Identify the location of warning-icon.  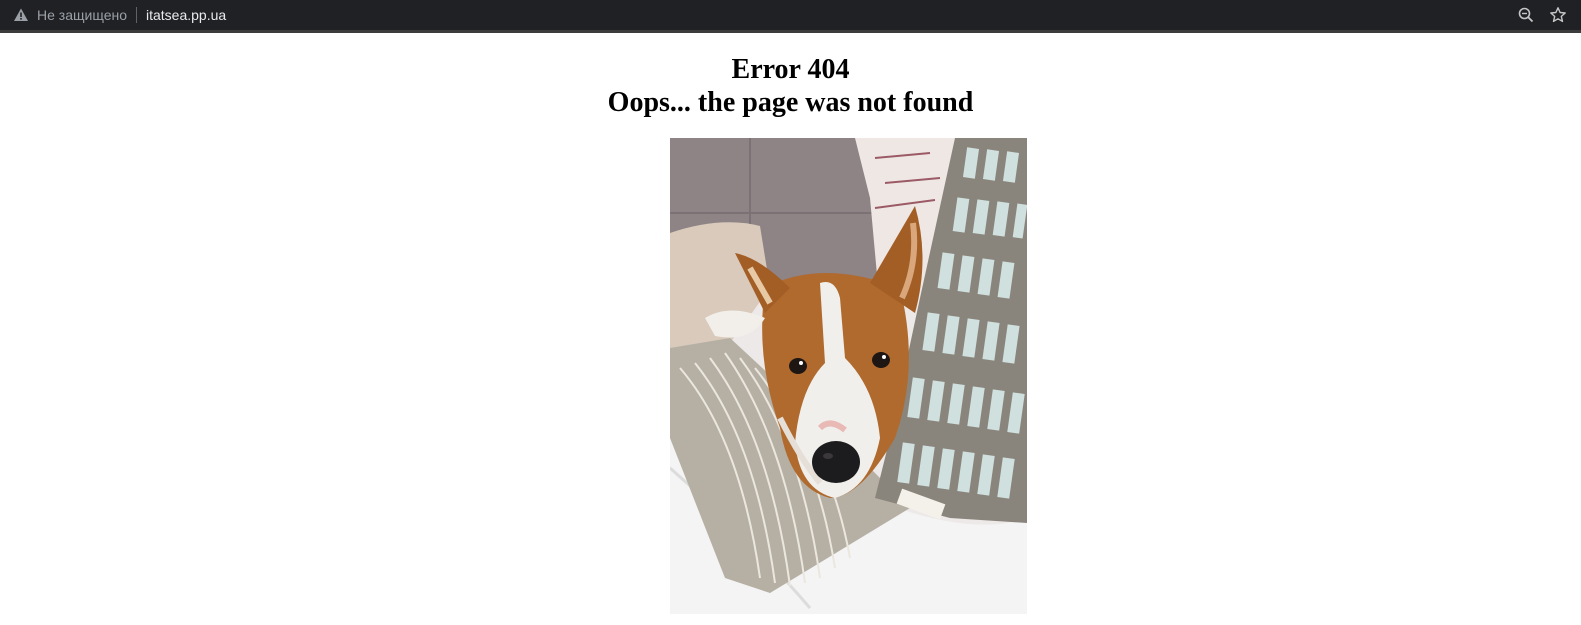
(21, 15).